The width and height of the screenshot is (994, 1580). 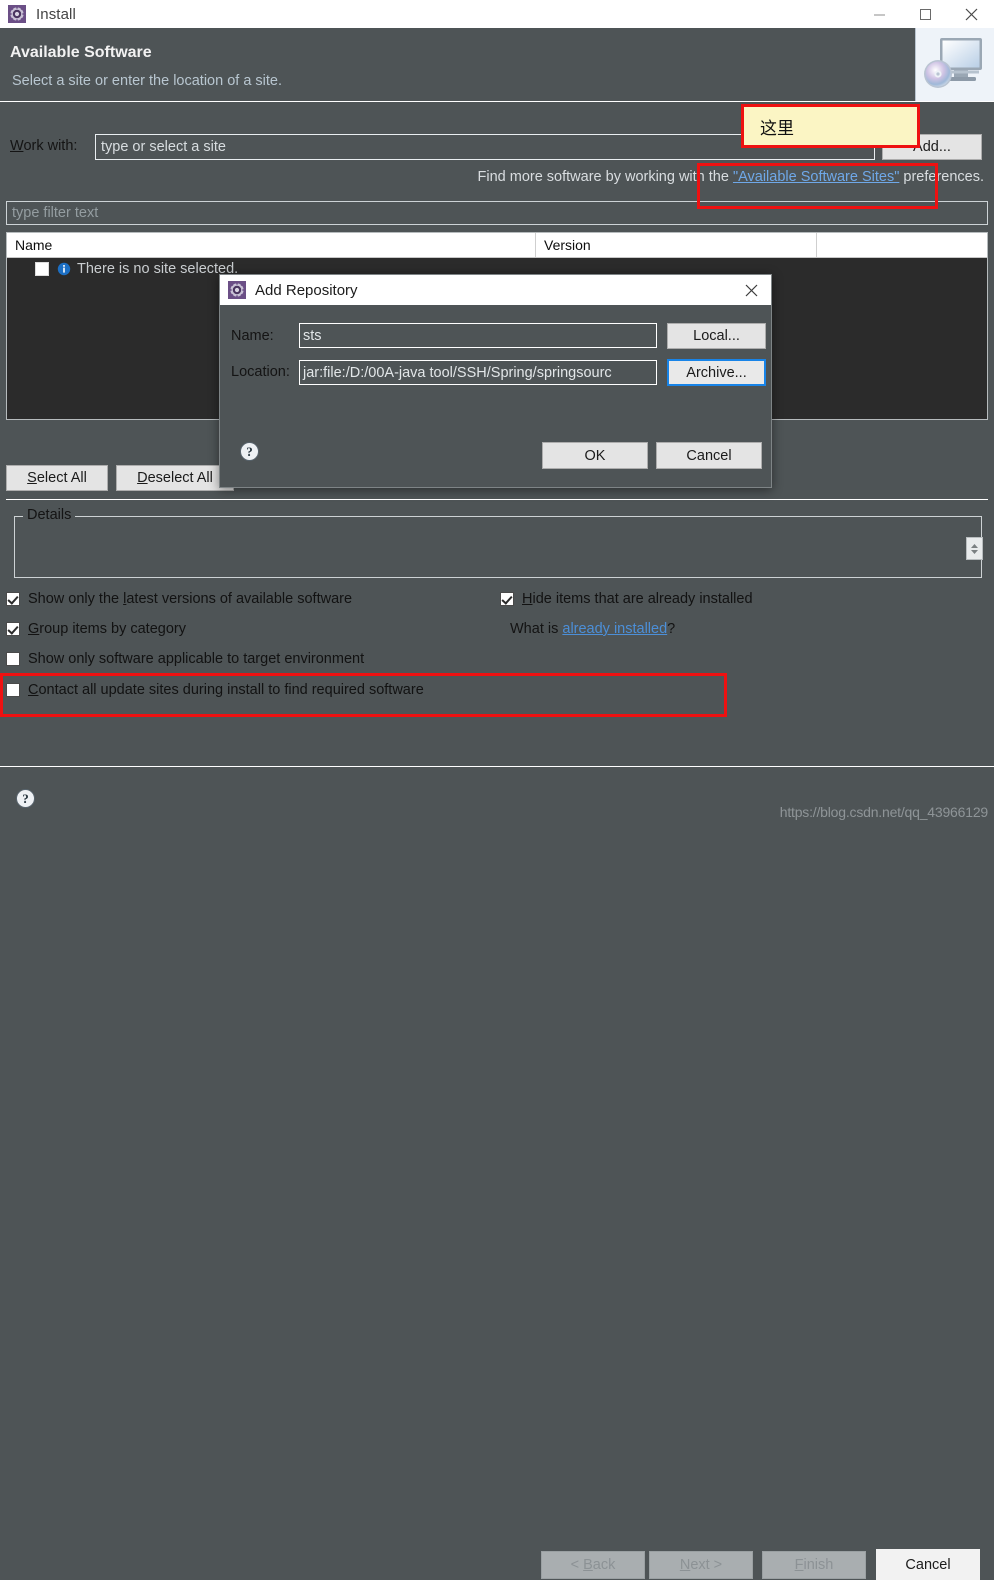 I want to click on work-with-label: Work with:, so click(x=44, y=146).